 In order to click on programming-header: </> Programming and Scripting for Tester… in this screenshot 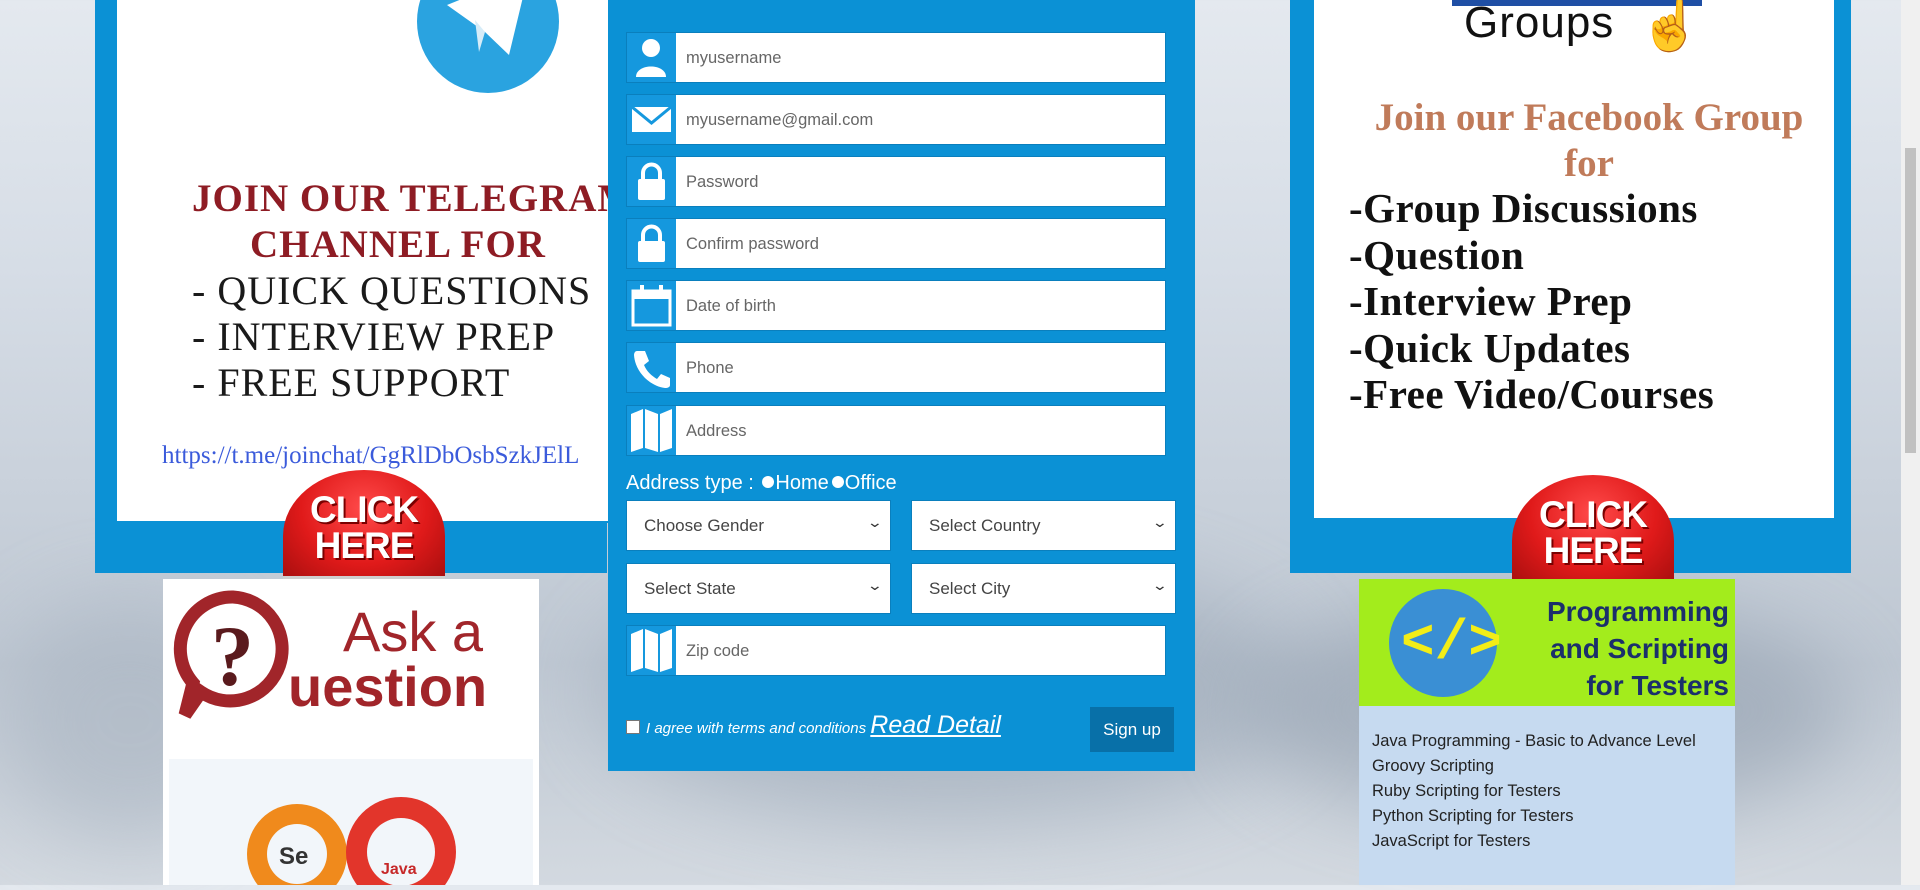, I will do `click(1547, 642)`.